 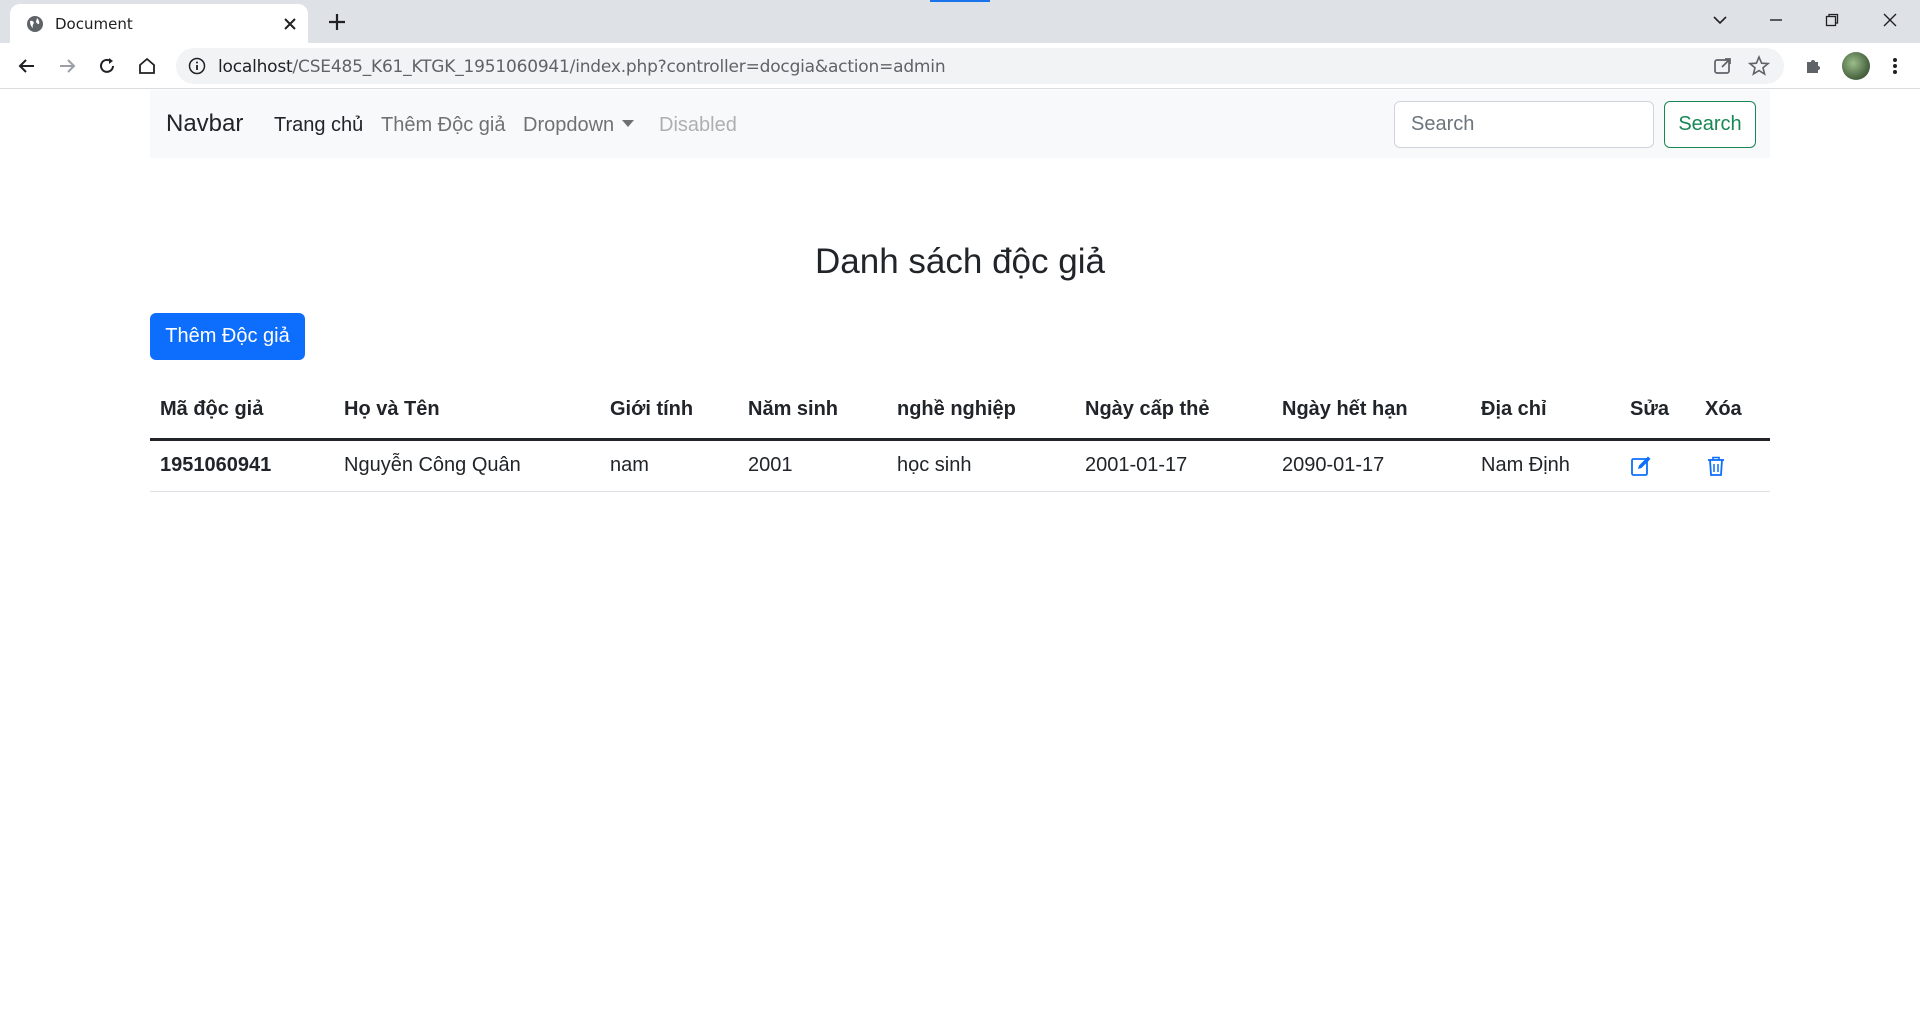 What do you see at coordinates (197, 66) in the screenshot?
I see `site-info-icon` at bounding box center [197, 66].